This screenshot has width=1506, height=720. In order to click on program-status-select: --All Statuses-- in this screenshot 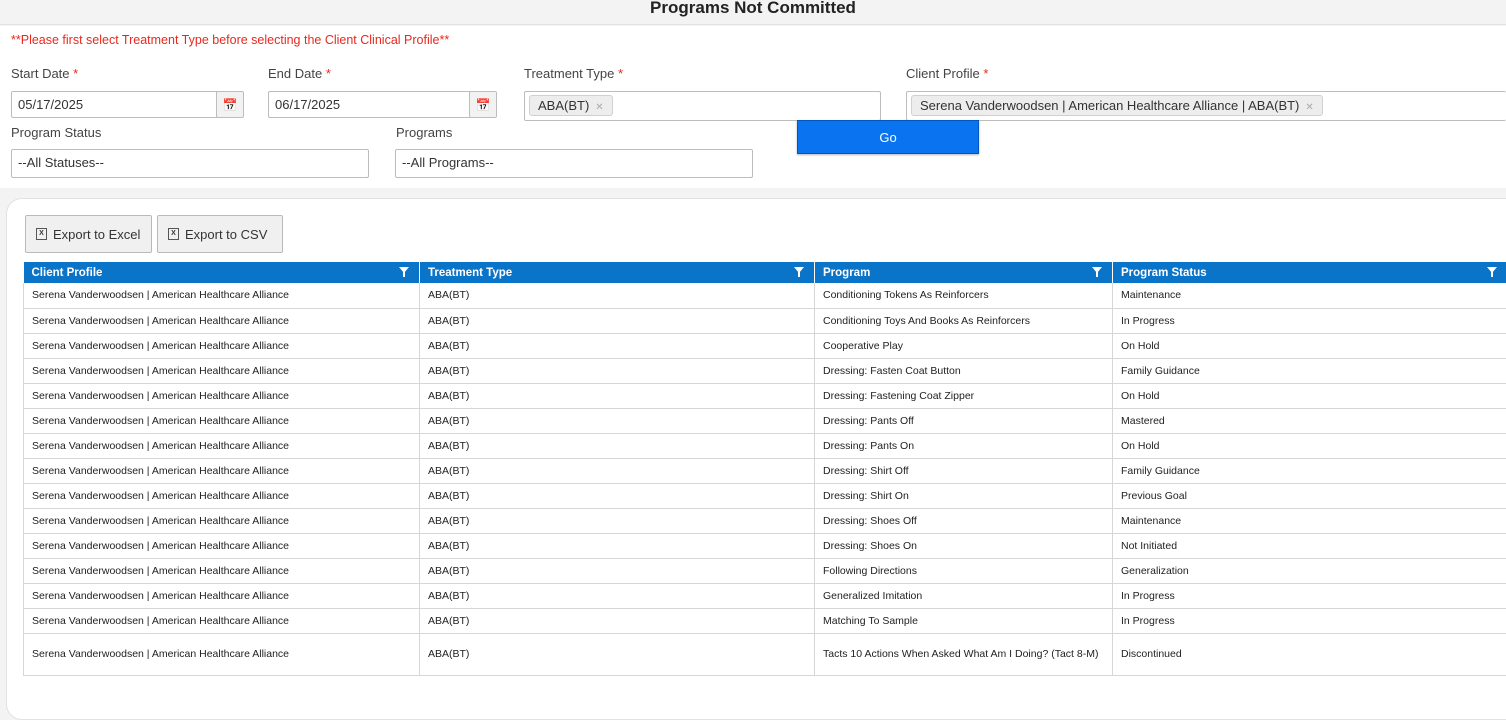, I will do `click(190, 163)`.